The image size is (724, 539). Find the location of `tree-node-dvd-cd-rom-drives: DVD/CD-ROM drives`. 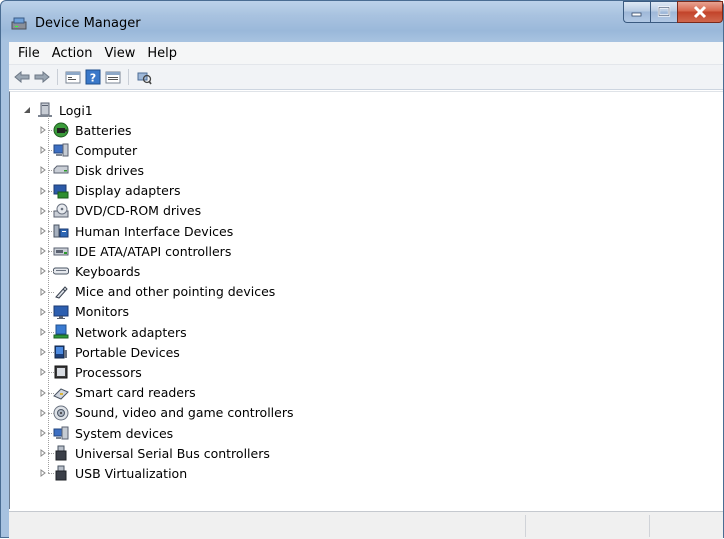

tree-node-dvd-cd-rom-drives: DVD/CD-ROM drives is located at coordinates (119, 211).